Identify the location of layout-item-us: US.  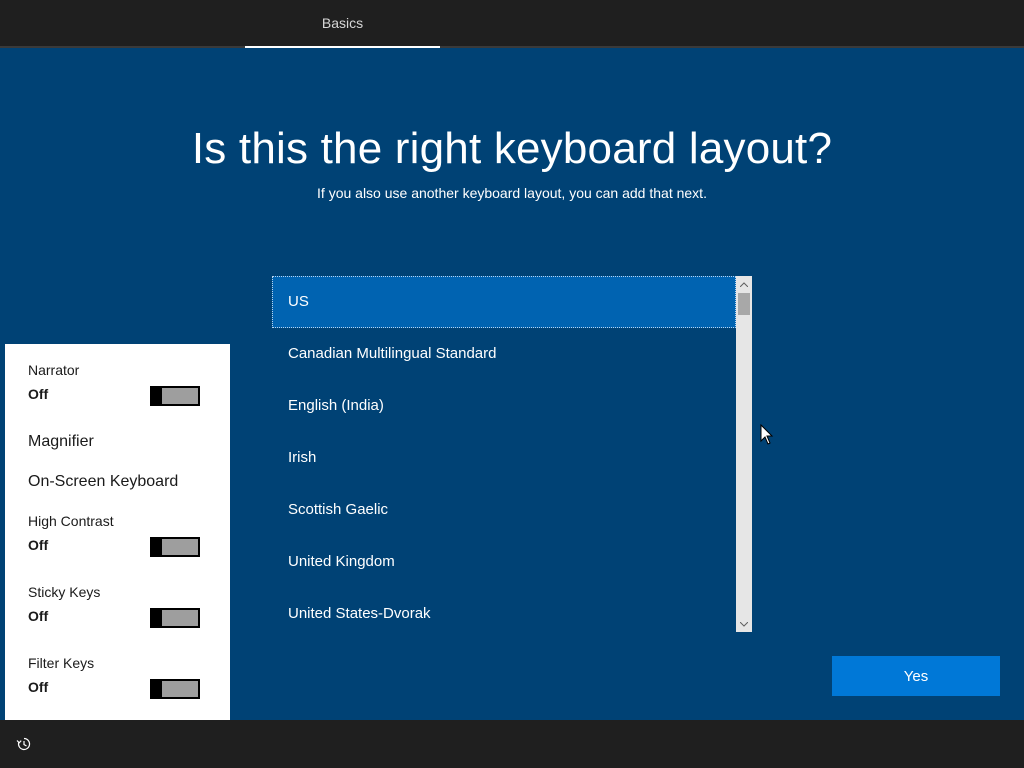
(504, 302).